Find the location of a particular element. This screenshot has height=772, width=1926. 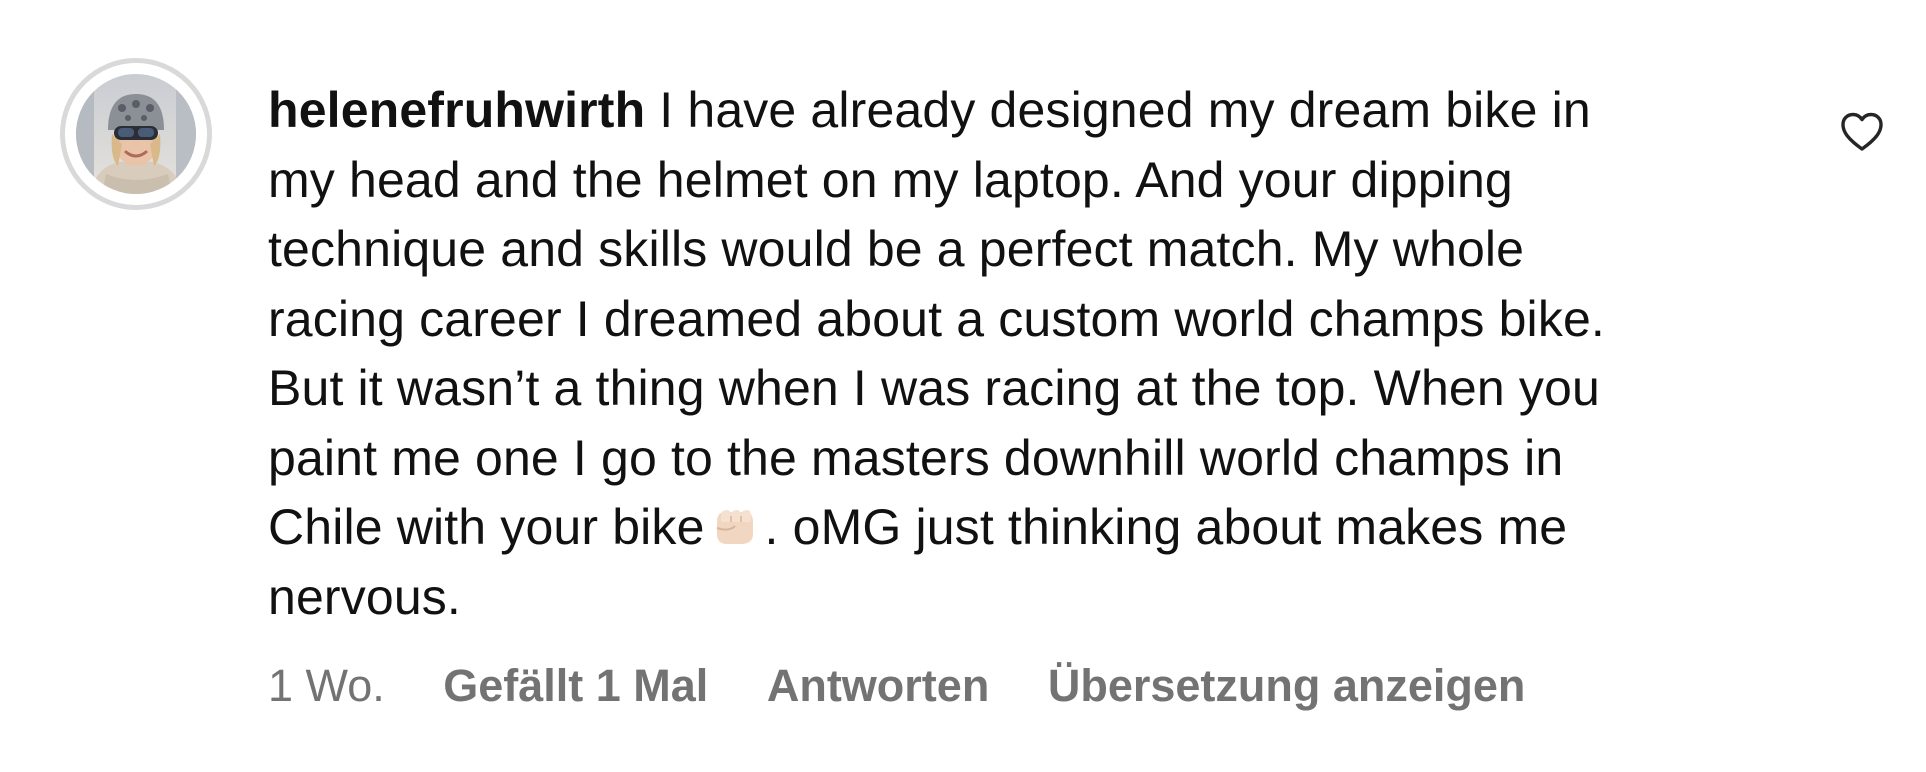

reply-button: Antworten is located at coordinates (878, 685).